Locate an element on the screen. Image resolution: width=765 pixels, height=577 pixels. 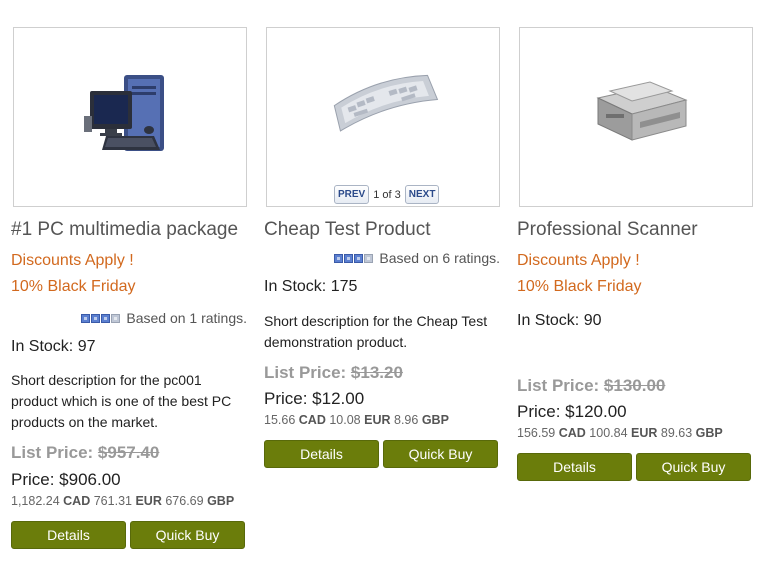
eur-amount: 10.08 is located at coordinates (345, 420).